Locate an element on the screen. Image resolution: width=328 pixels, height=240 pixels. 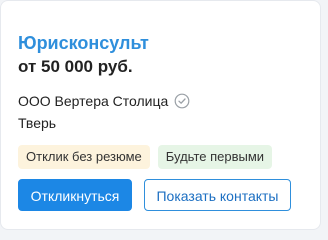
company-name: ООО Вертера Столица is located at coordinates (93, 101).